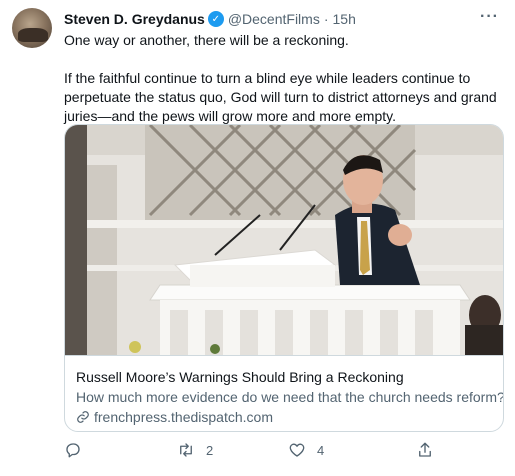  Describe the element at coordinates (183, 417) in the screenshot. I see `card-domain-text: frenchpress.thedispatch.com` at that location.